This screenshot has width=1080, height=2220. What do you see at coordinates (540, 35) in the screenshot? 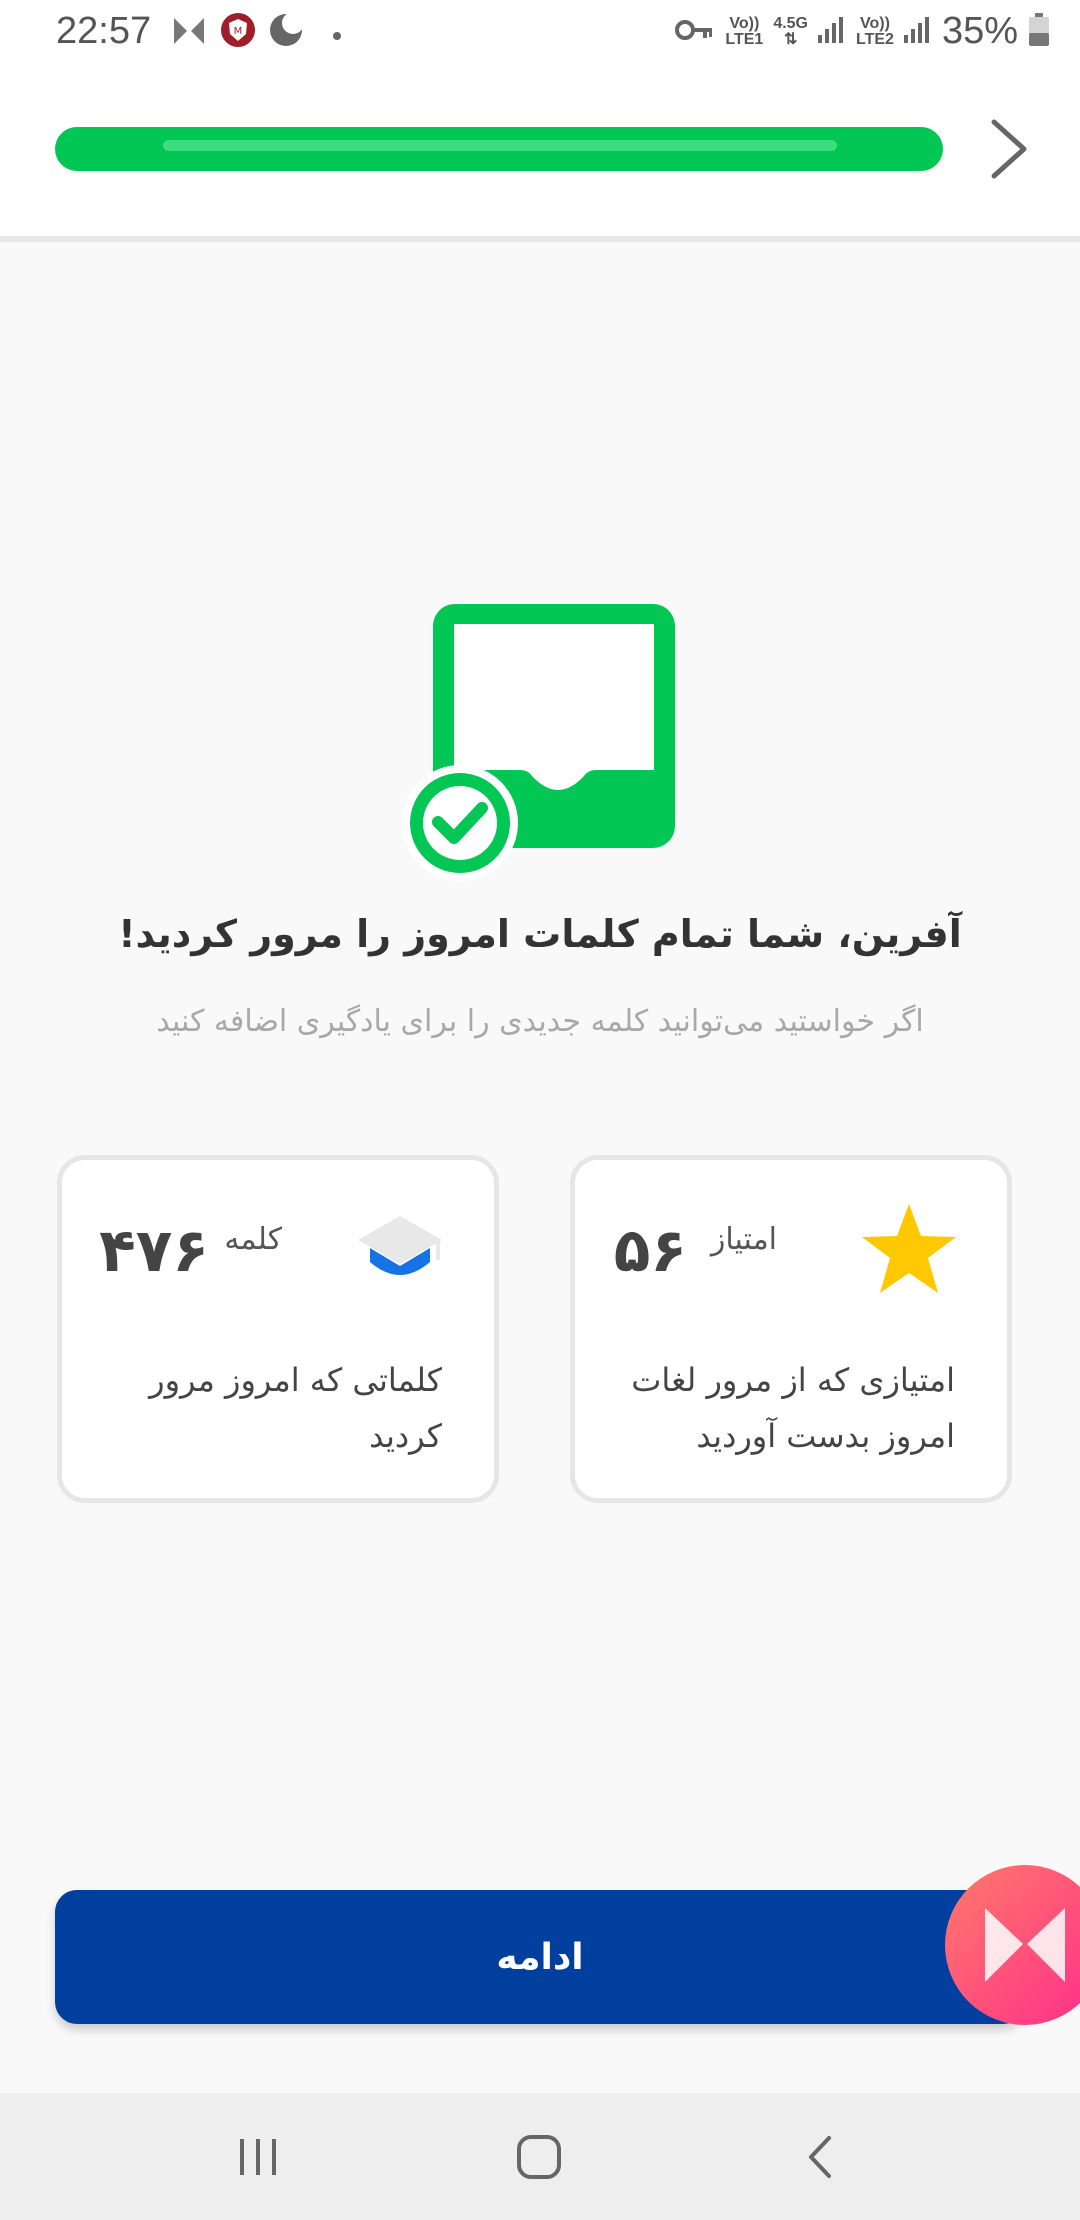
I see `status-bar: 22:57 M Vo)) LTE1 4.5G ⇅ Vo)) LTE2 35%` at bounding box center [540, 35].